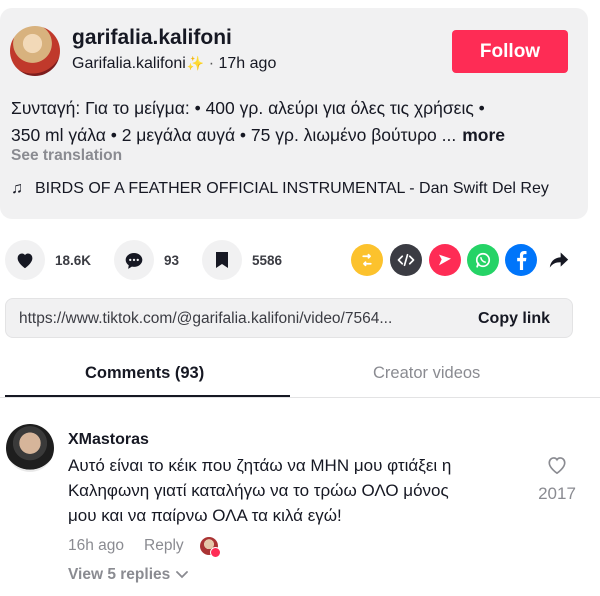 The width and height of the screenshot is (600, 596). I want to click on bookmark-icon, so click(222, 260).